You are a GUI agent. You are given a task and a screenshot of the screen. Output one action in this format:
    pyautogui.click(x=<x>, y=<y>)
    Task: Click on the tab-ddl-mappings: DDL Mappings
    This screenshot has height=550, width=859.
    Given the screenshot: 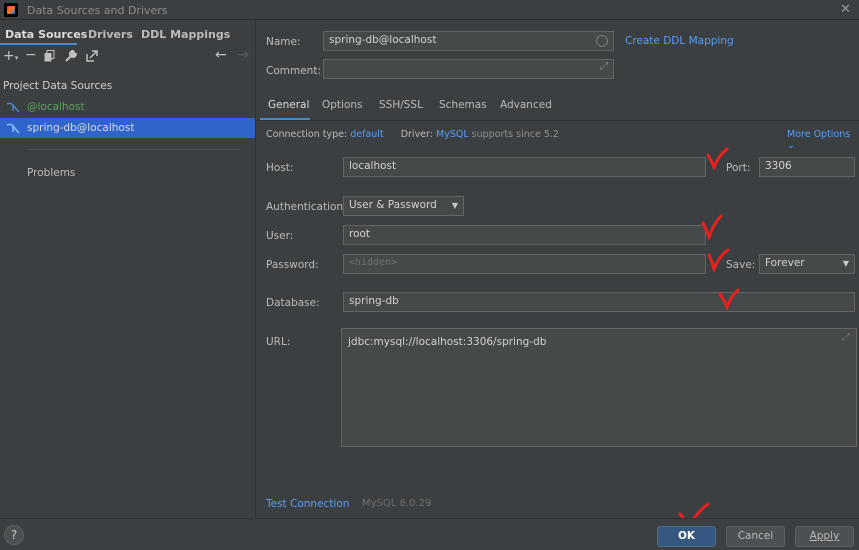 What is the action you would take?
    pyautogui.click(x=185, y=34)
    